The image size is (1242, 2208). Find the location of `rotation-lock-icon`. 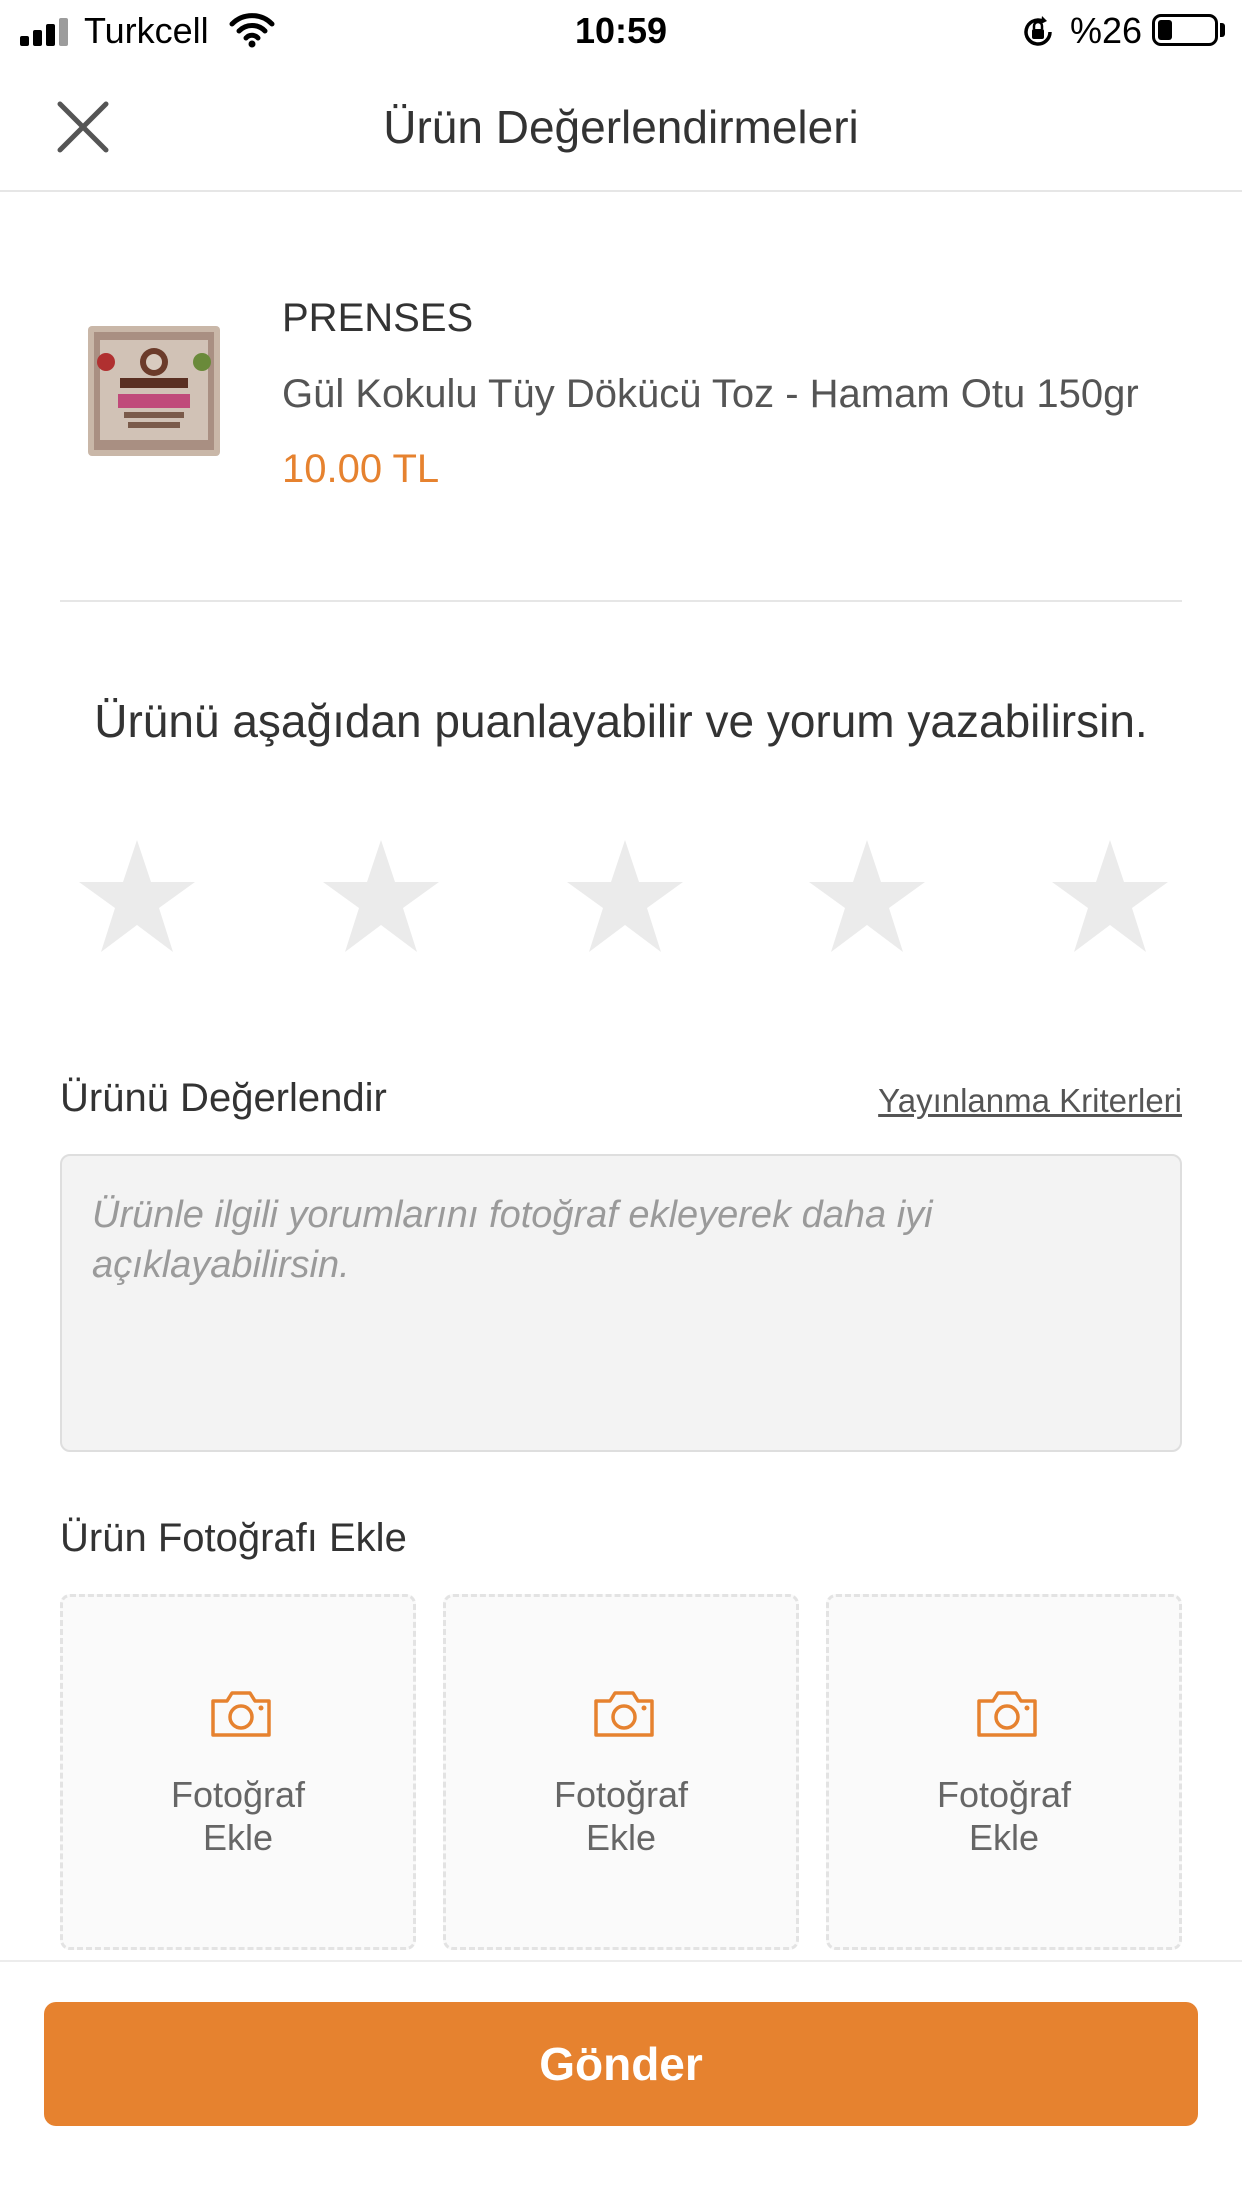

rotation-lock-icon is located at coordinates (1038, 31).